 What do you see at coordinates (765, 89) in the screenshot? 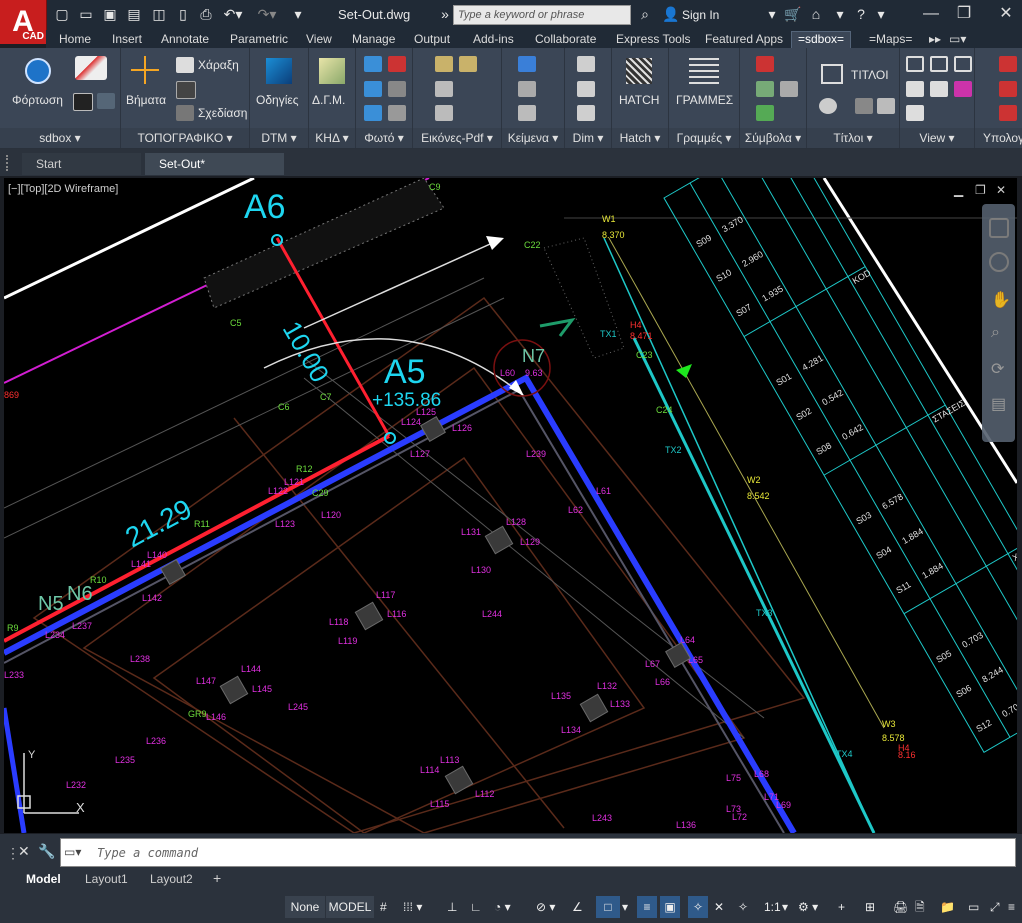
I see `symbol-2-icon` at bounding box center [765, 89].